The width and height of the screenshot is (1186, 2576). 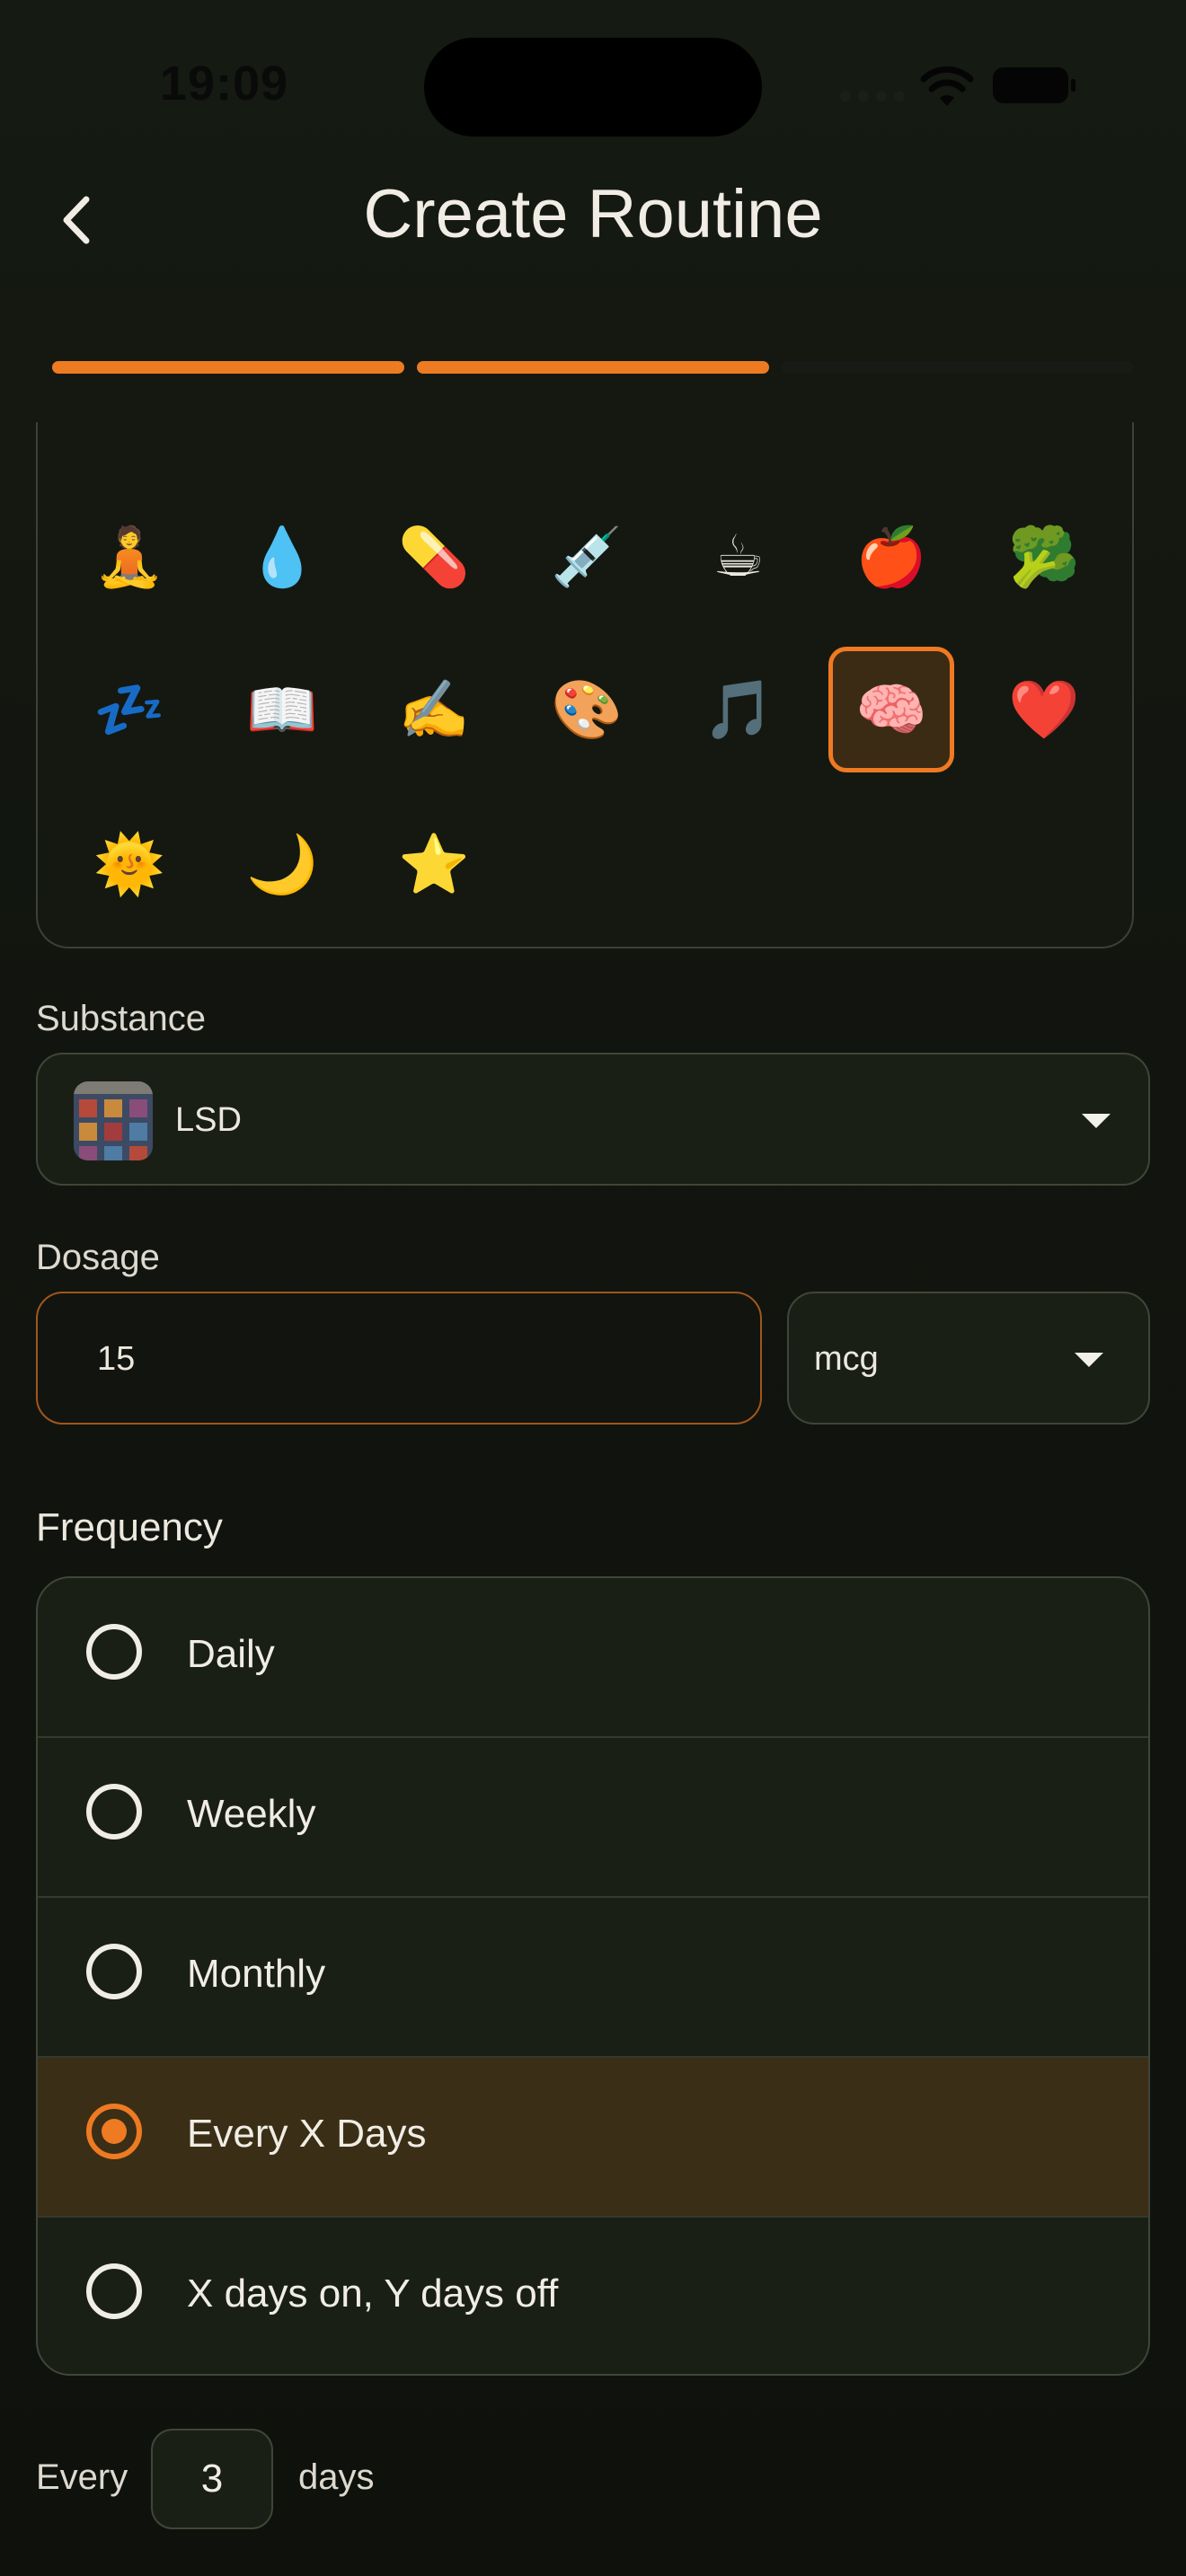 I want to click on frequency-option-label: Weekly, so click(x=251, y=1814).